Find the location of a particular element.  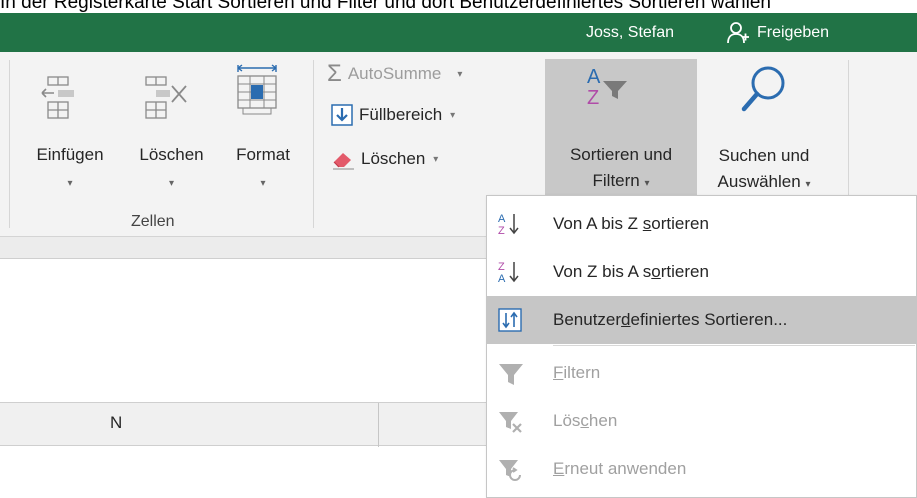

sort-filter-label-line2: Filtern ▾ is located at coordinates (621, 180).